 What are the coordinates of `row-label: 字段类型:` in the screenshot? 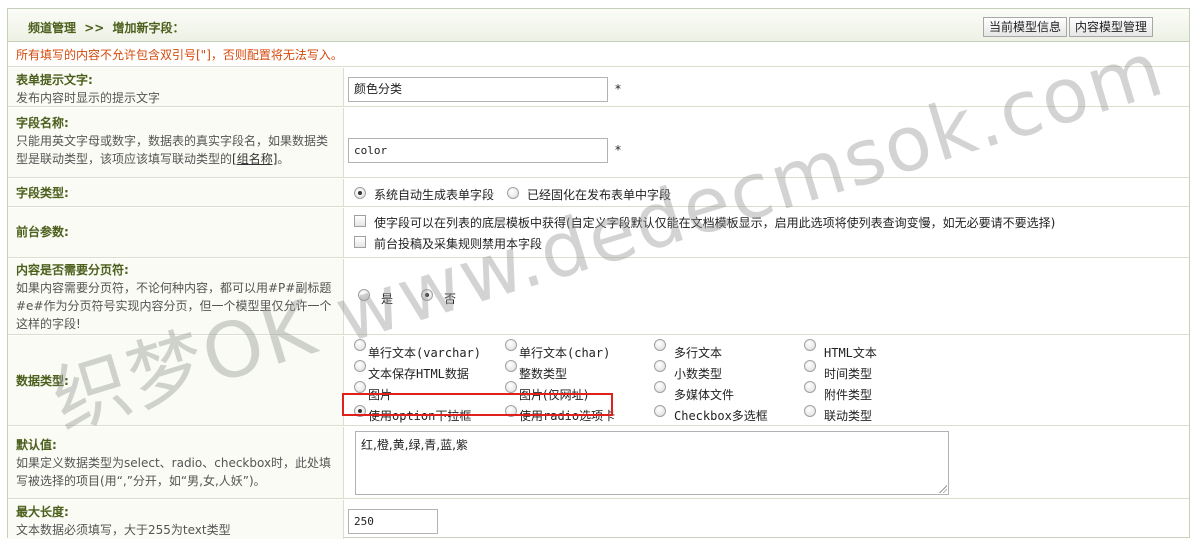 It's located at (176, 192).